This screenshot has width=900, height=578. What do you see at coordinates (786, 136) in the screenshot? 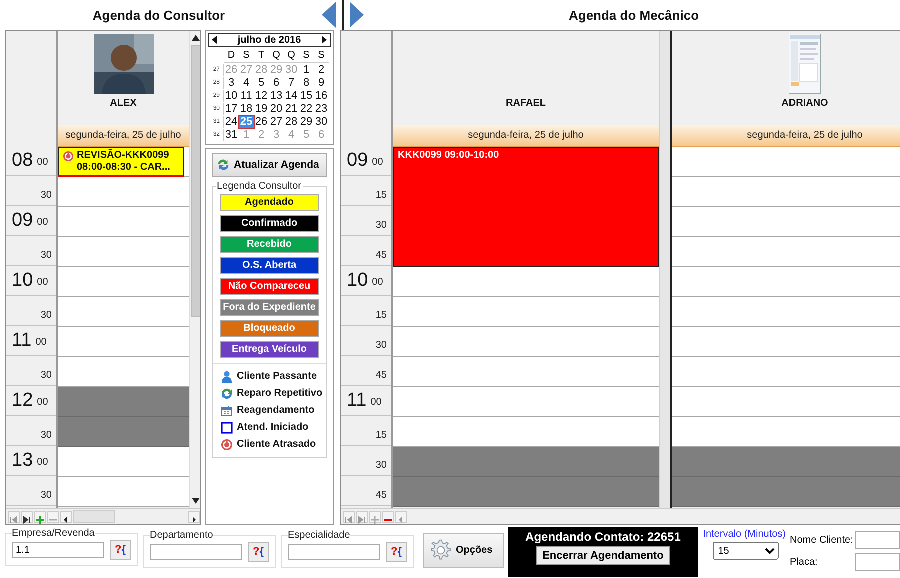
I see `date-header: segunda-feira, 25 de julho` at bounding box center [786, 136].